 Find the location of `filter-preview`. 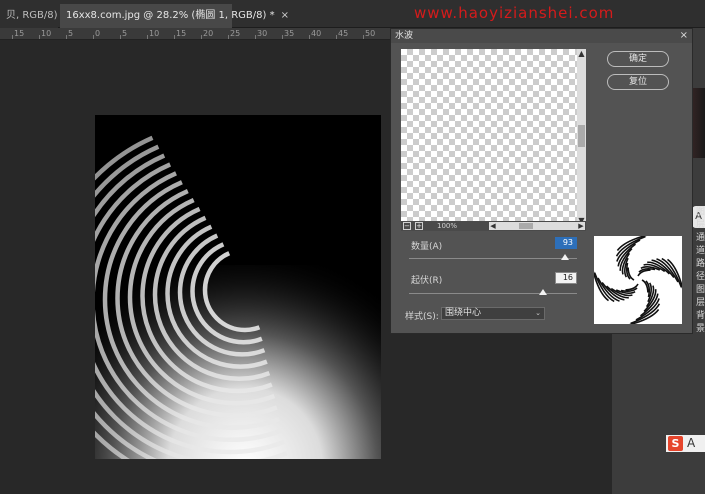

filter-preview is located at coordinates (489, 137).